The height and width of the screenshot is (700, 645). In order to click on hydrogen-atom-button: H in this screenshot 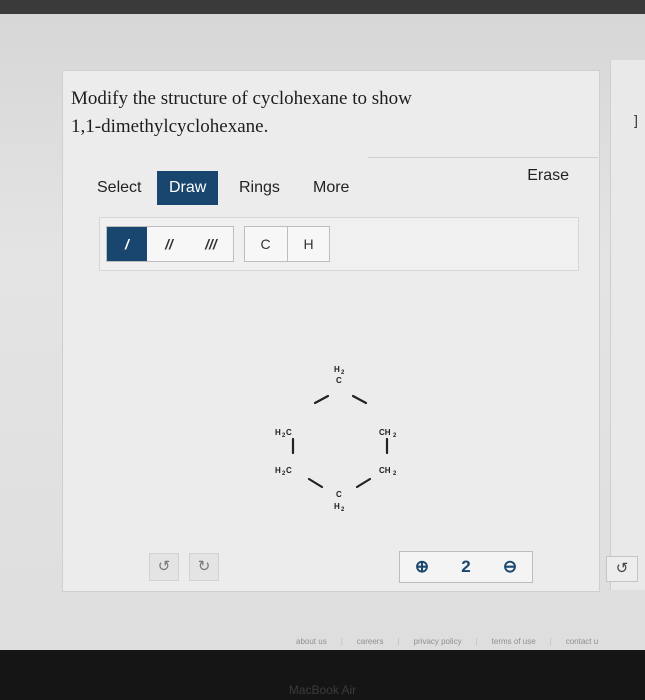, I will do `click(308, 244)`.